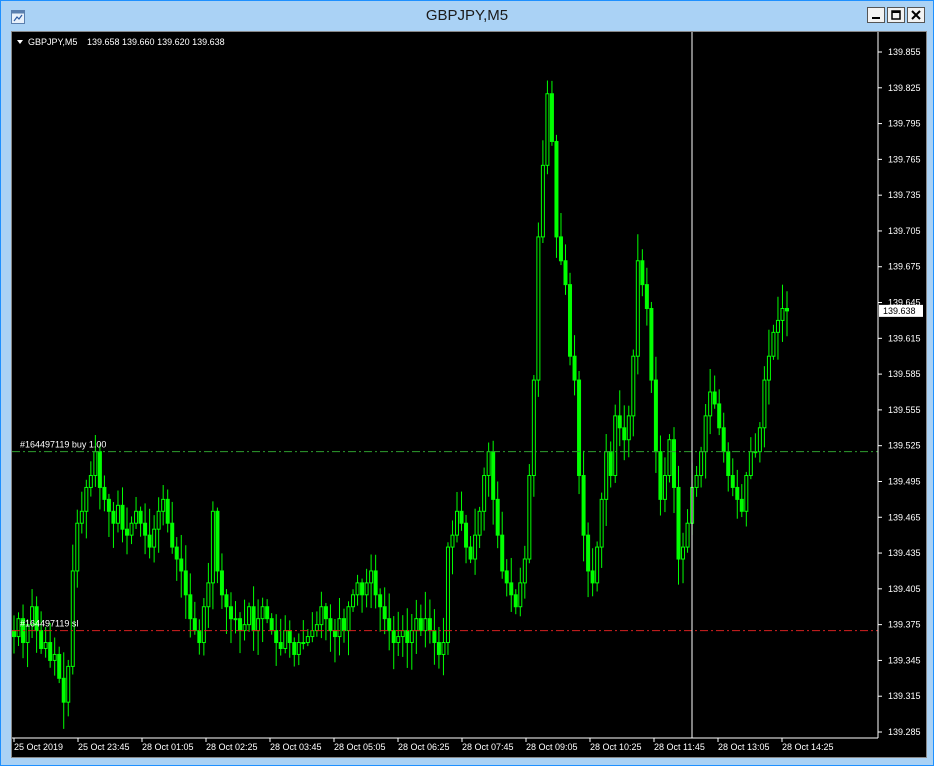 Image resolution: width=934 pixels, height=766 pixels. Describe the element at coordinates (679, 747) in the screenshot. I see `time-tick-label: 28 Oct 11:45` at that location.